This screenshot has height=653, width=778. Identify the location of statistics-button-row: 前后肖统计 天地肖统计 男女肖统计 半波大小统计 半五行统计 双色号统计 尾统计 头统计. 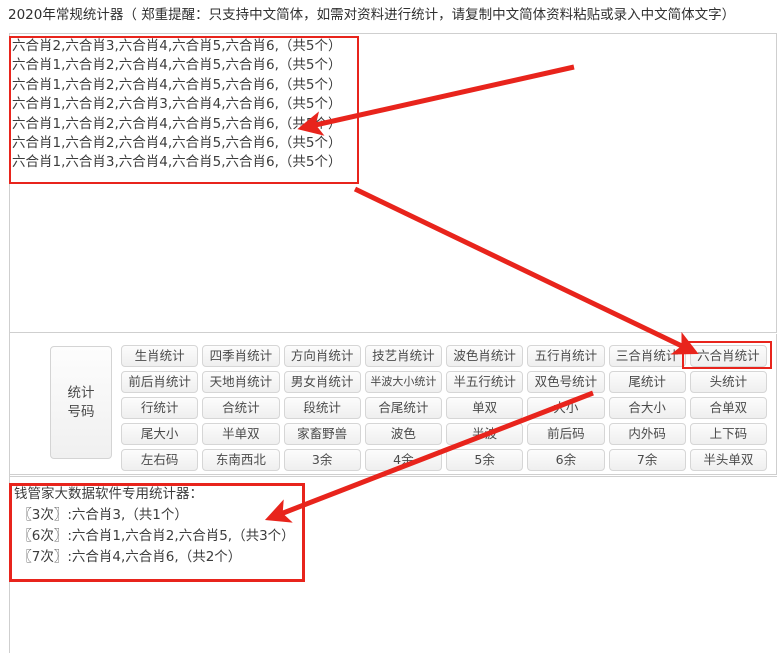
(446, 382).